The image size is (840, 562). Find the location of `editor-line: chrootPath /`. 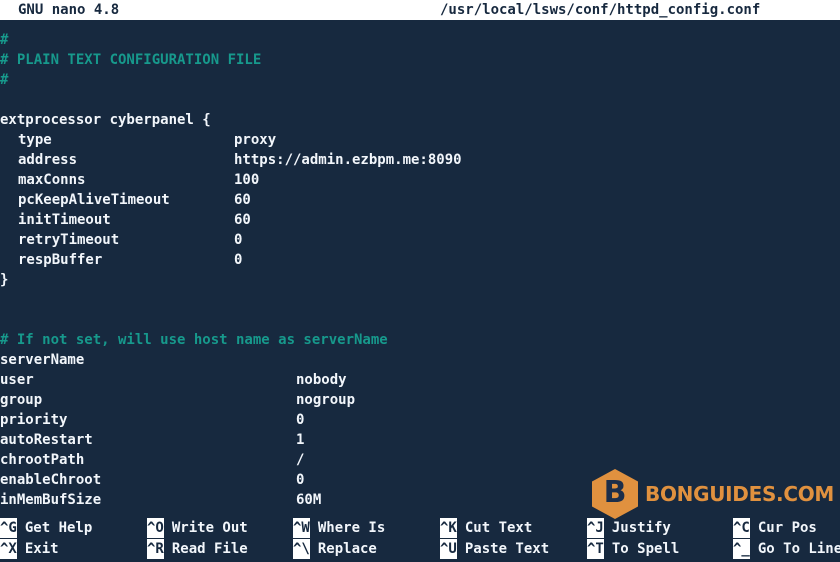

editor-line: chrootPath / is located at coordinates (420, 460).